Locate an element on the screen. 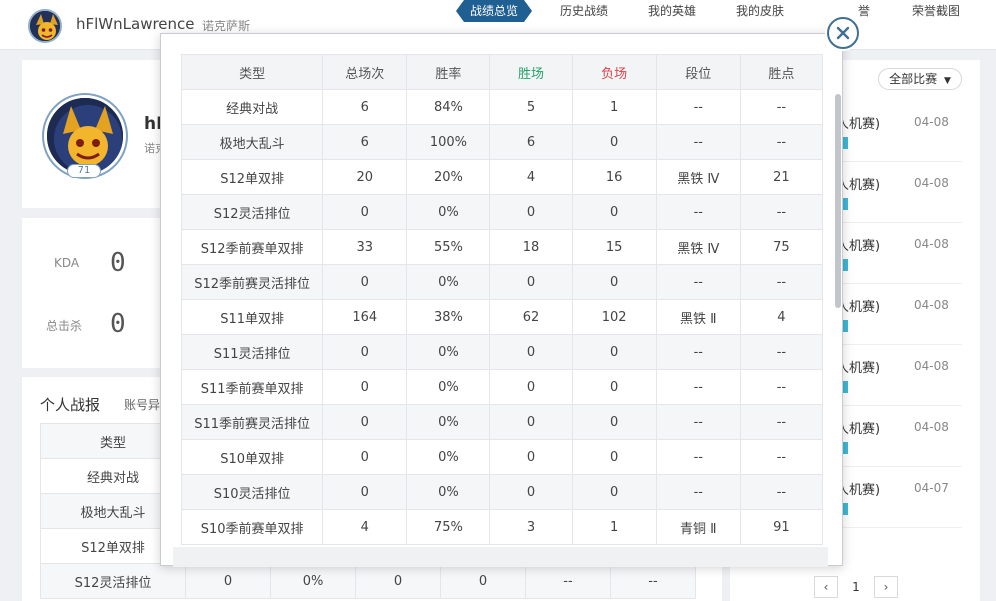 This screenshot has width=996, height=601. next-page-button: › is located at coordinates (886, 587).